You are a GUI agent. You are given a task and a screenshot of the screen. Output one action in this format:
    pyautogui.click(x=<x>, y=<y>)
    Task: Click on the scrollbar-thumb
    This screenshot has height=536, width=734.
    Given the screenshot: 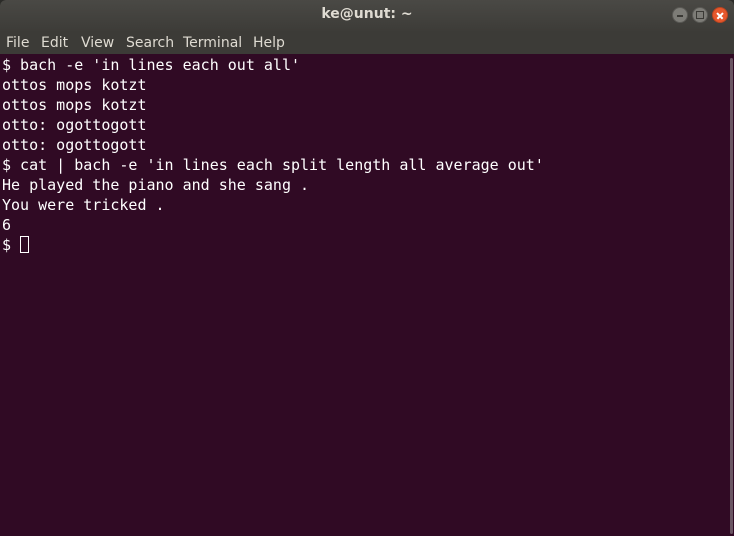 What is the action you would take?
    pyautogui.click(x=731, y=296)
    